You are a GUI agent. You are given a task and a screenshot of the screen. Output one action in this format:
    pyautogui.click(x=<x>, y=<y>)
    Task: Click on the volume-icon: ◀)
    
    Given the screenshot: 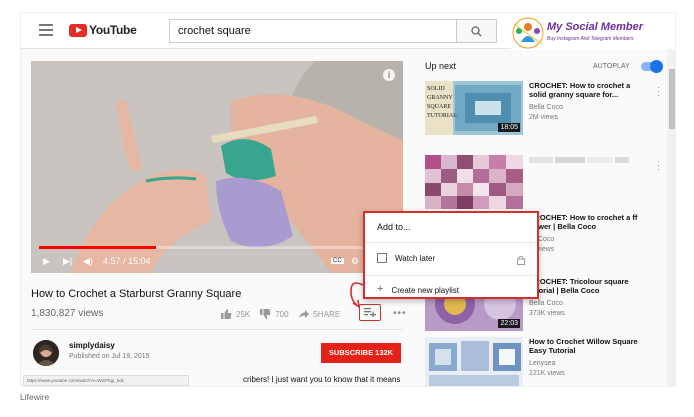 What is the action you would take?
    pyautogui.click(x=88, y=261)
    